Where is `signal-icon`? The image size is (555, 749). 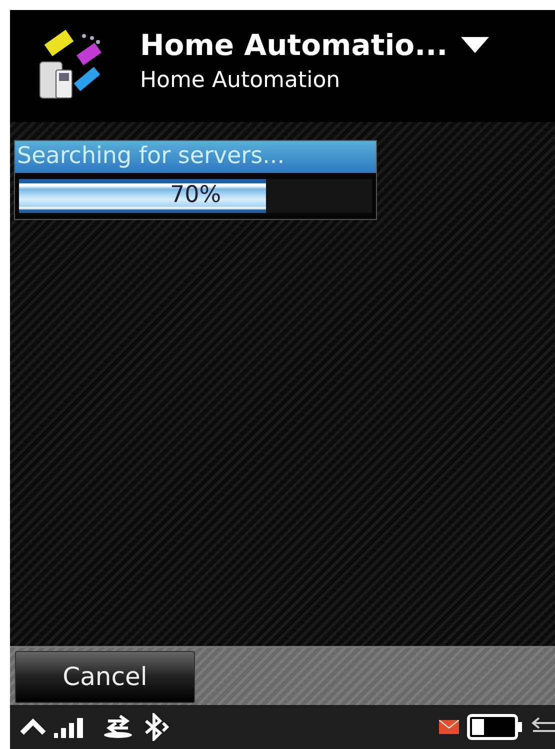
signal-icon is located at coordinates (69, 727).